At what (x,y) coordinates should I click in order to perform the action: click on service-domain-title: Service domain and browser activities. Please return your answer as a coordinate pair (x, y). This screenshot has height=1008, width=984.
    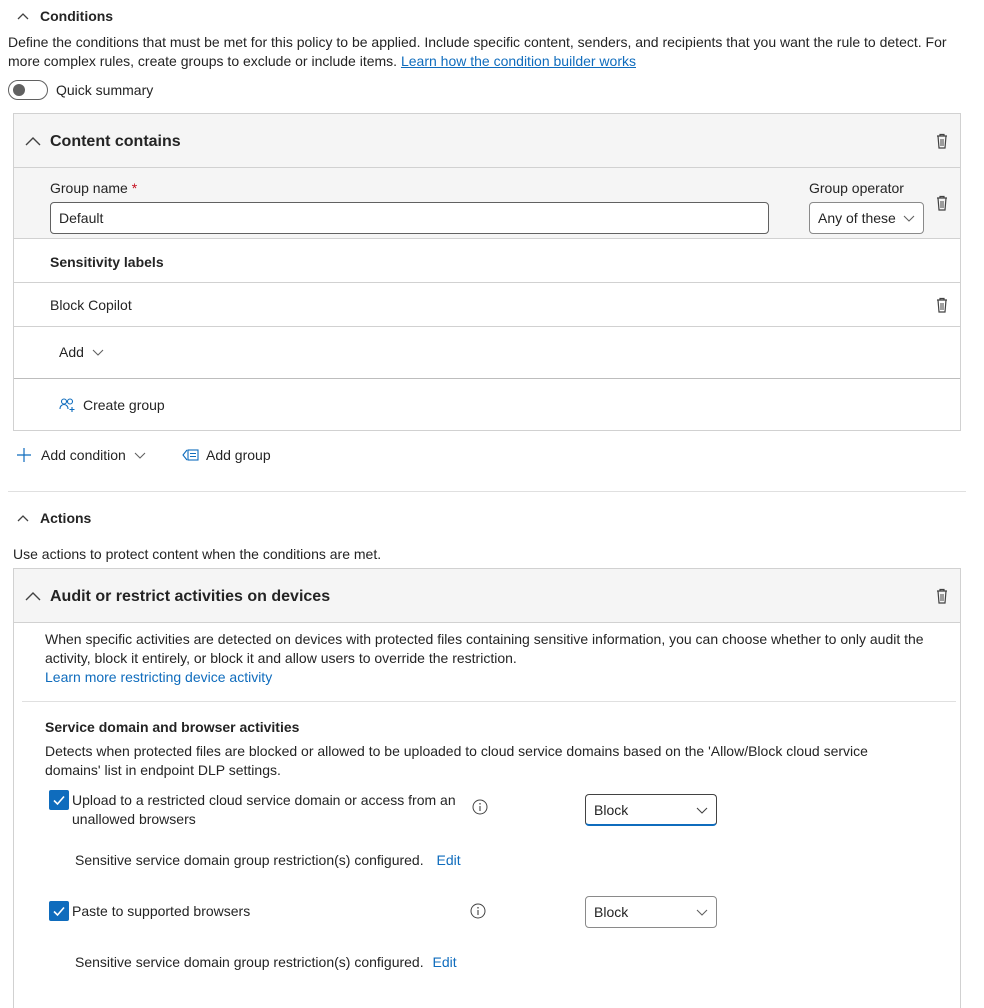
    Looking at the image, I should click on (172, 727).